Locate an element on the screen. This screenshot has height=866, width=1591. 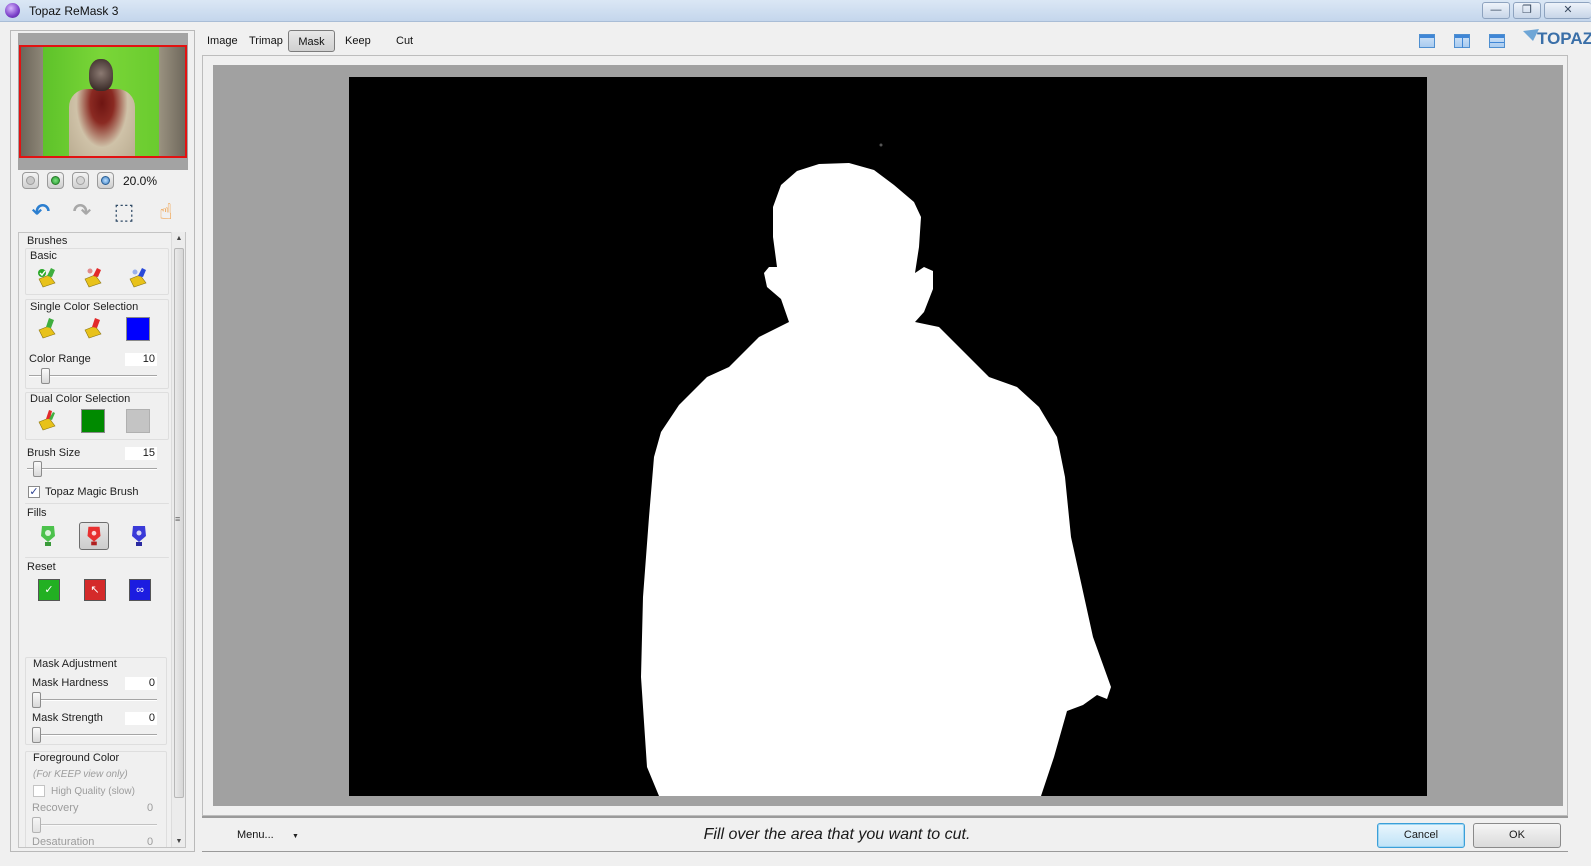
mask-strength-track is located at coordinates (94, 735).